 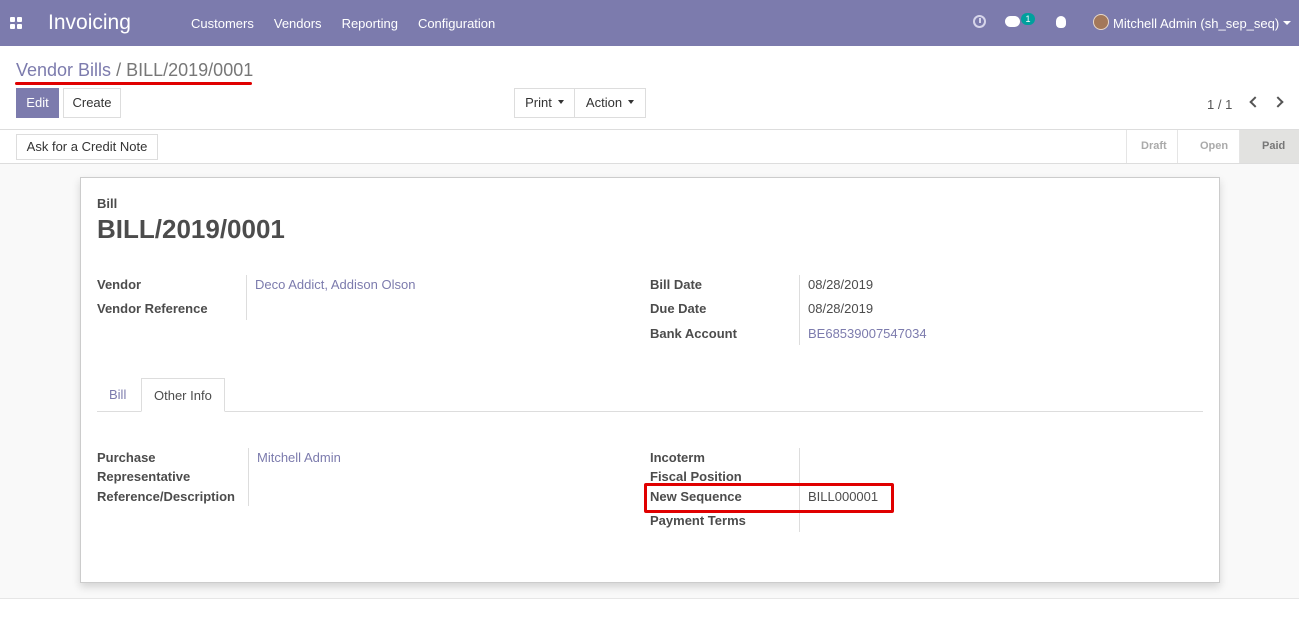 I want to click on create-button: Create, so click(x=92, y=103).